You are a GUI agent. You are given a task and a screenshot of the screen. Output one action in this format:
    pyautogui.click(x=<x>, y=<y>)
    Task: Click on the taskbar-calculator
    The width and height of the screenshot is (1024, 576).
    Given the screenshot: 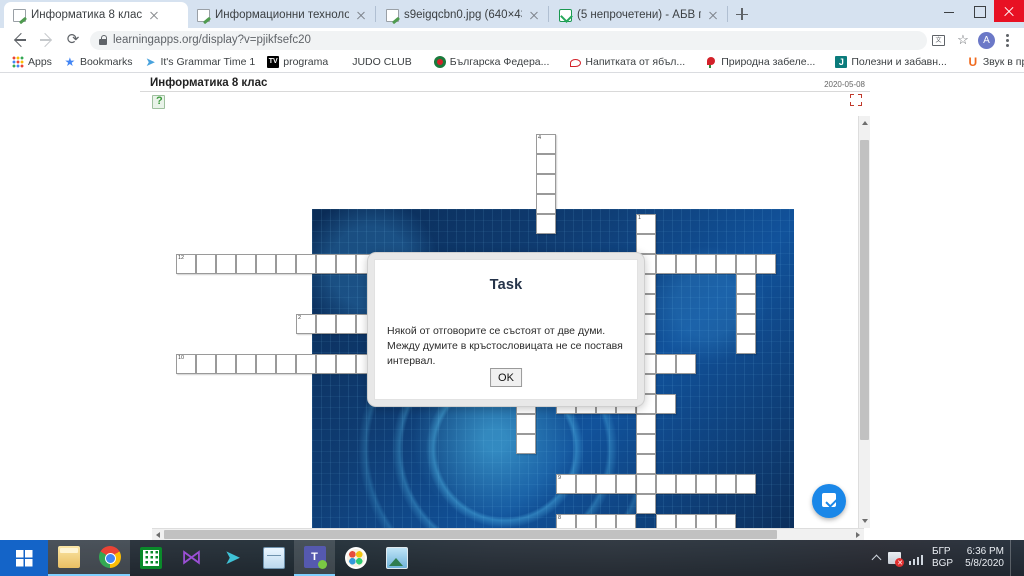 What is the action you would take?
    pyautogui.click(x=150, y=558)
    